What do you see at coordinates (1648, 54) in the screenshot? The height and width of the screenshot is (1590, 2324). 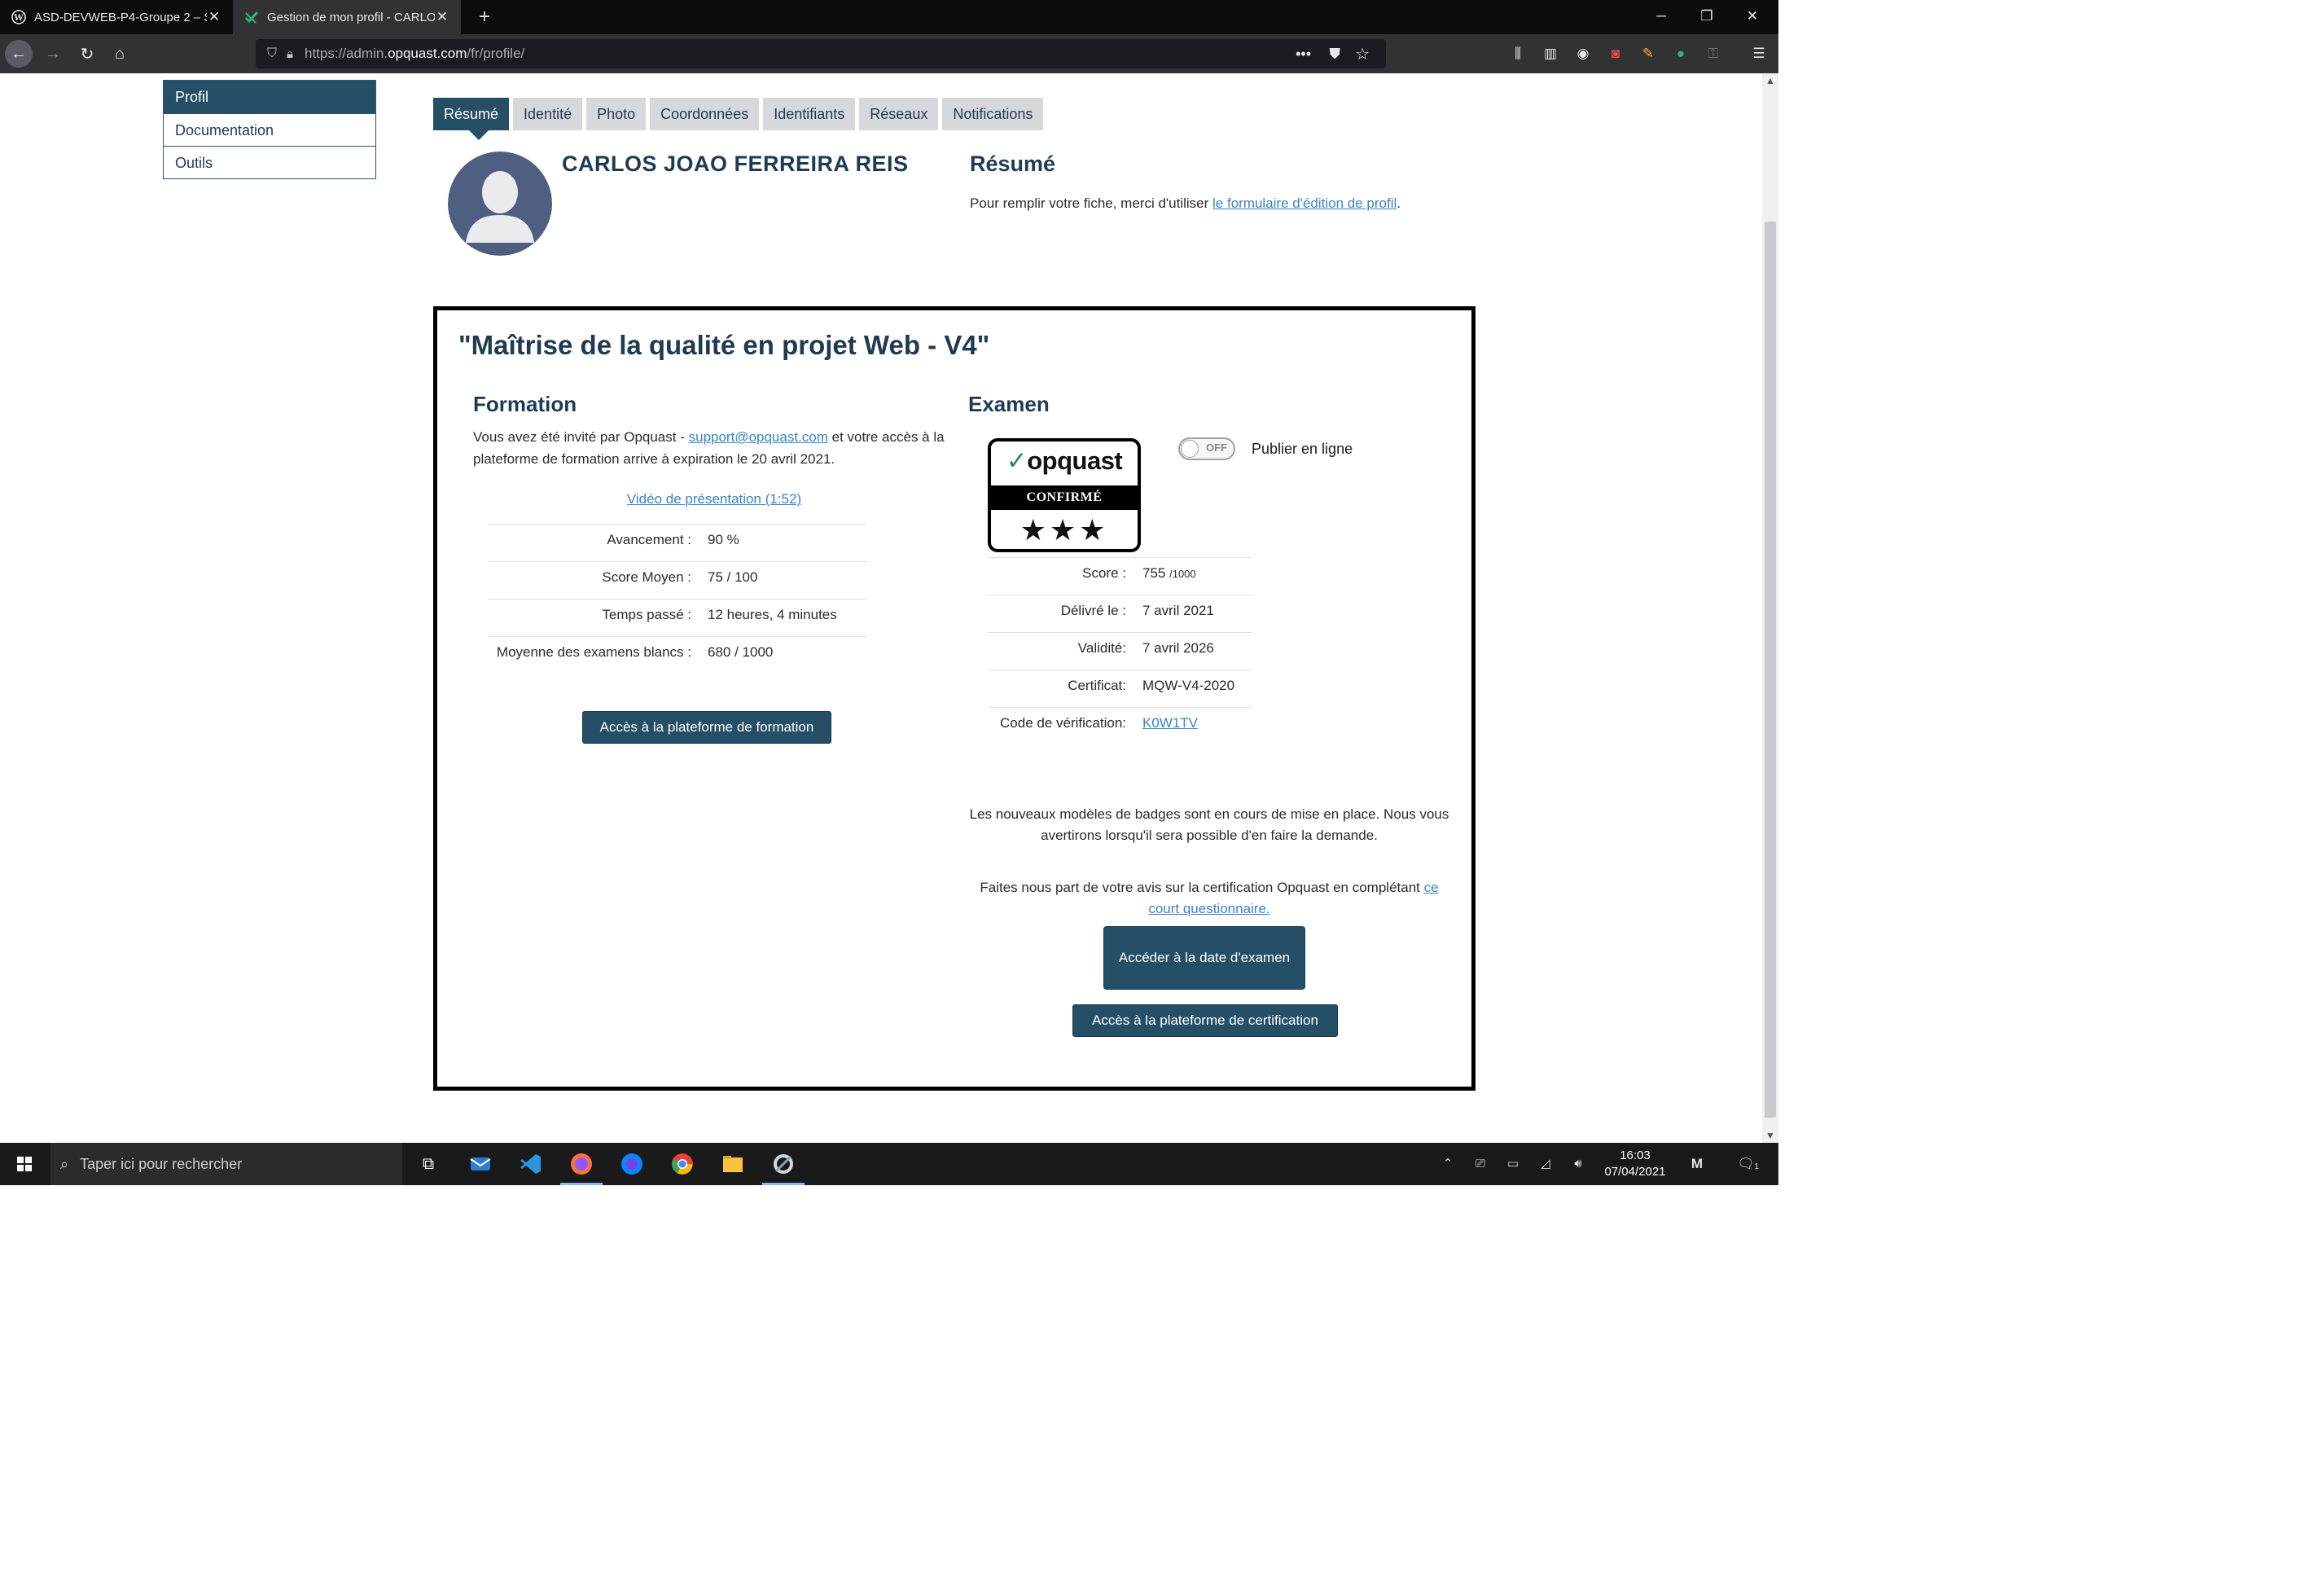 I see `extension-badge-icon: ✎` at bounding box center [1648, 54].